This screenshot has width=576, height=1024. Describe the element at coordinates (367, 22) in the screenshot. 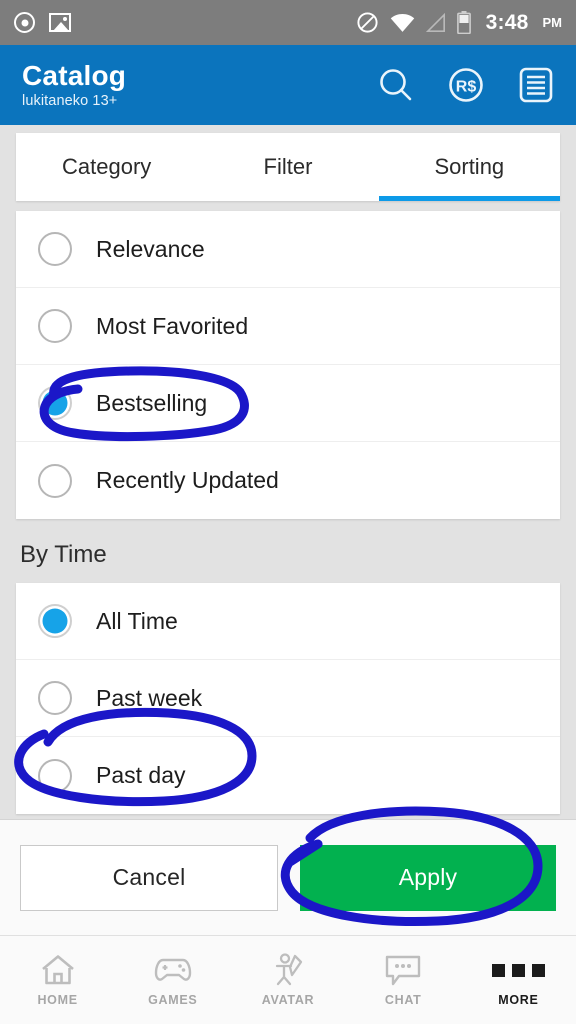

I see `do-not-disturb-icon` at that location.